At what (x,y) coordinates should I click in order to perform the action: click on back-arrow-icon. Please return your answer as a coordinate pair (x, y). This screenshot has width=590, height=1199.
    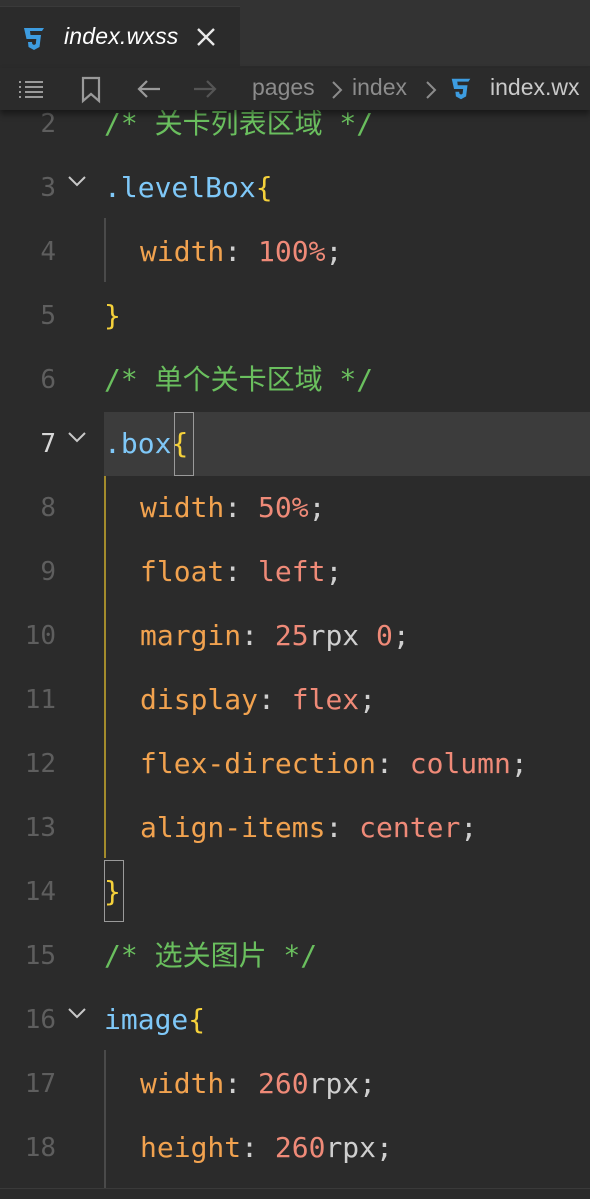
    Looking at the image, I should click on (149, 89).